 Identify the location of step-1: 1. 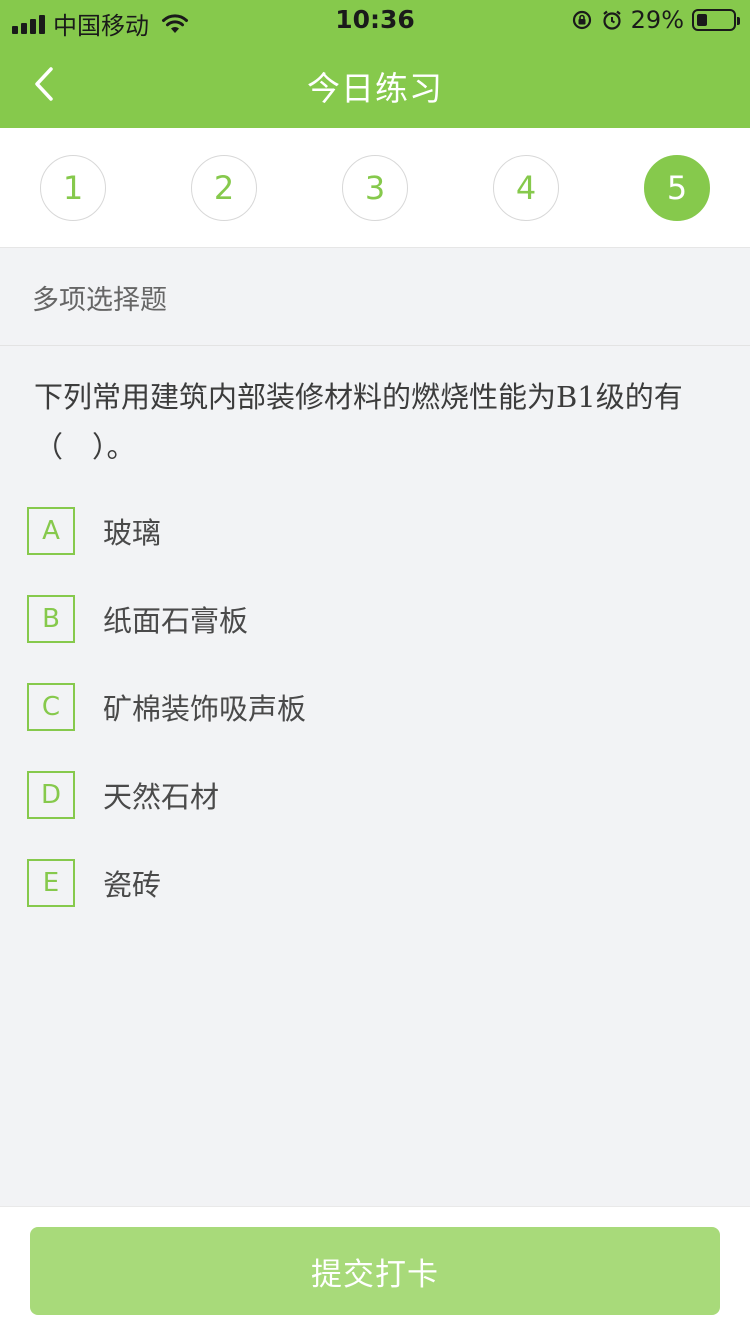
(73, 188).